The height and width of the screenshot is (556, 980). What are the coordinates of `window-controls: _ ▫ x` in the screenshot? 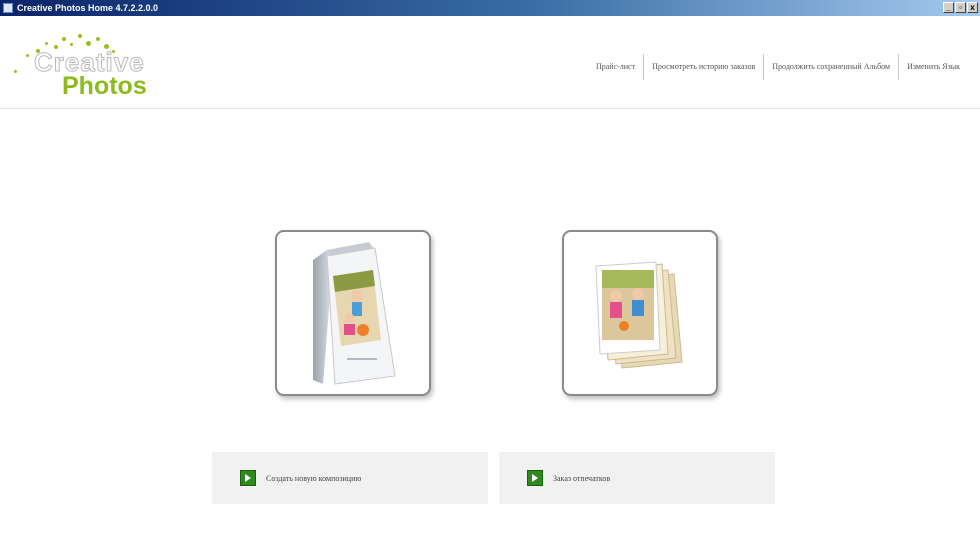 It's located at (960, 7).